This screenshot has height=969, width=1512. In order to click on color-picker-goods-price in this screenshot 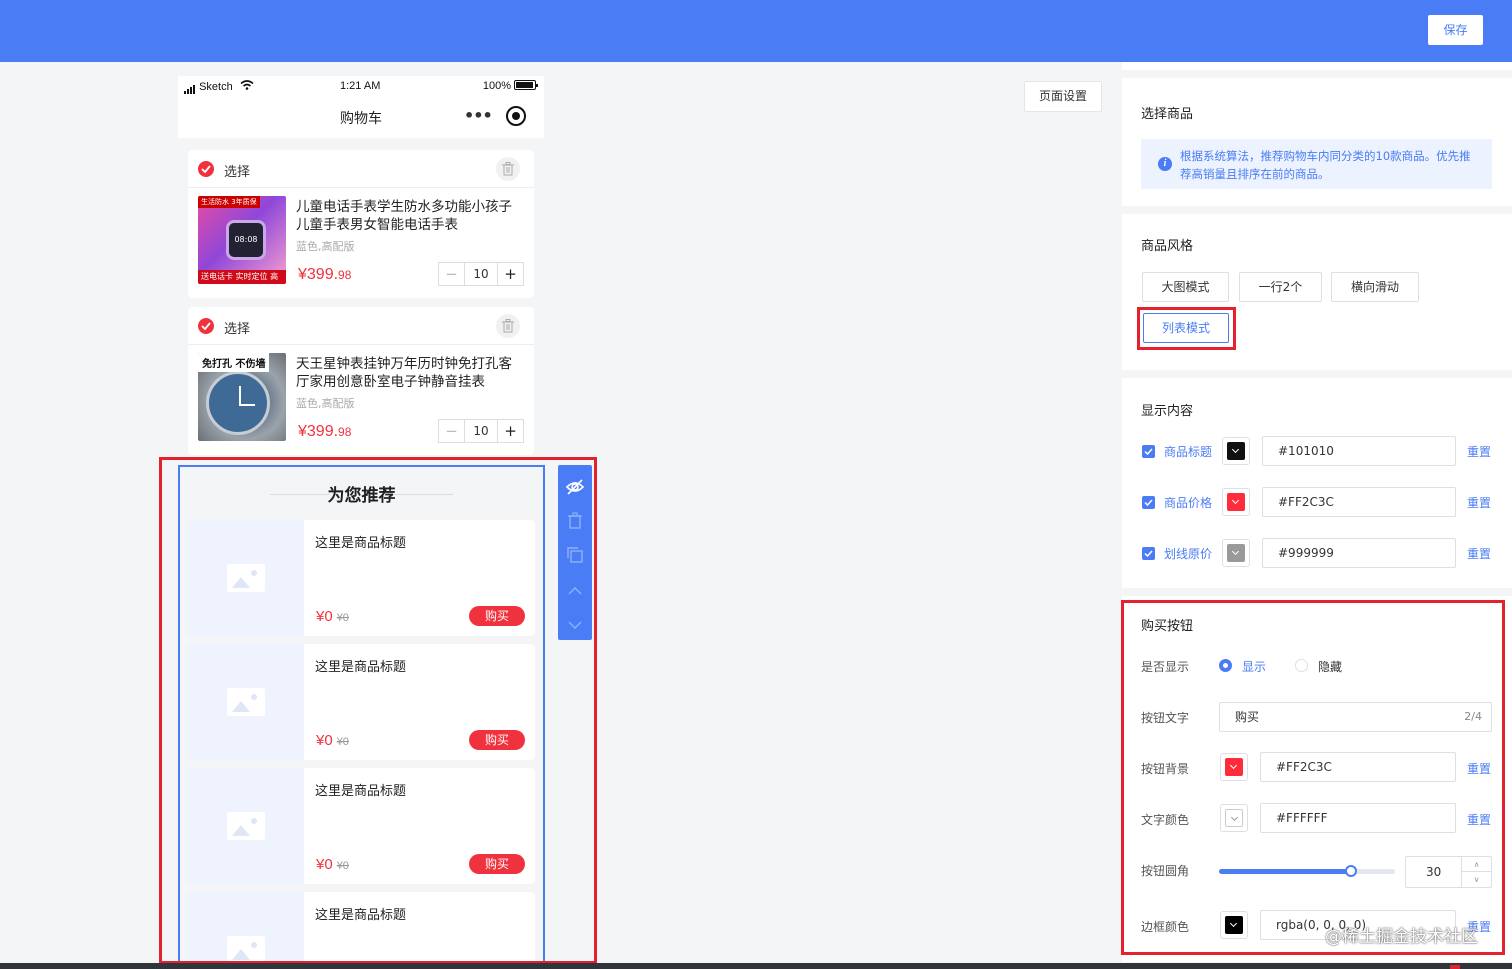, I will do `click(1236, 502)`.